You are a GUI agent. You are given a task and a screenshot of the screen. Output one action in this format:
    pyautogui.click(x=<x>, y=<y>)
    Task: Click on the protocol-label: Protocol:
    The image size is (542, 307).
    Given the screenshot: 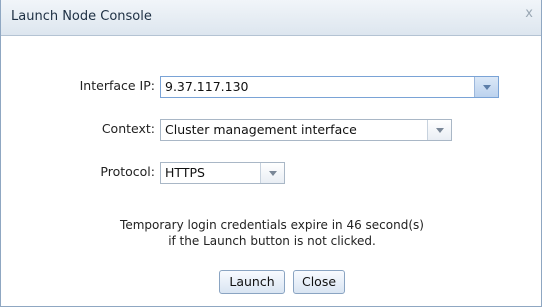 What is the action you would take?
    pyautogui.click(x=127, y=171)
    